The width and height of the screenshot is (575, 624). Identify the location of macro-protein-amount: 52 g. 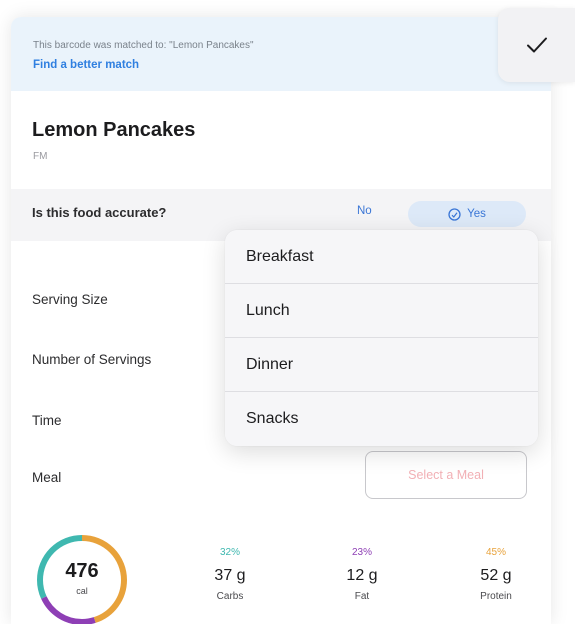
(496, 575).